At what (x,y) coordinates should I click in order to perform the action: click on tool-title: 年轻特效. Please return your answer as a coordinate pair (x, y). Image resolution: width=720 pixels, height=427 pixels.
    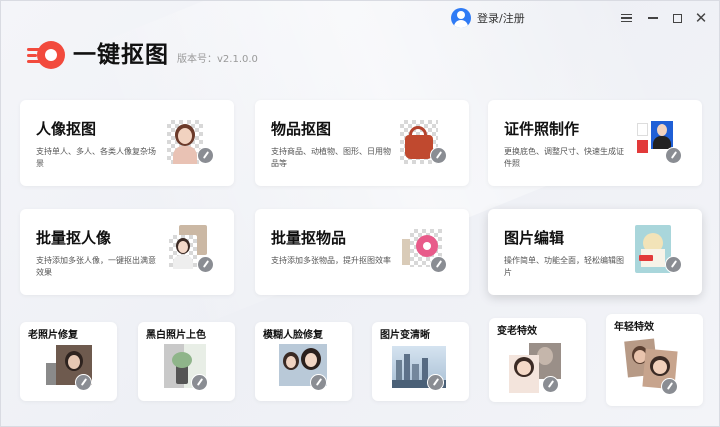
    Looking at the image, I should click on (634, 327).